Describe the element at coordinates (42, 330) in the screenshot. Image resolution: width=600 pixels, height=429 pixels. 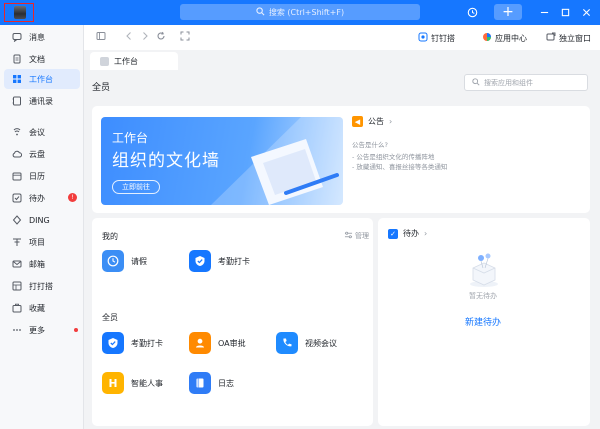
I see `sidebar-item-more: 更多` at that location.